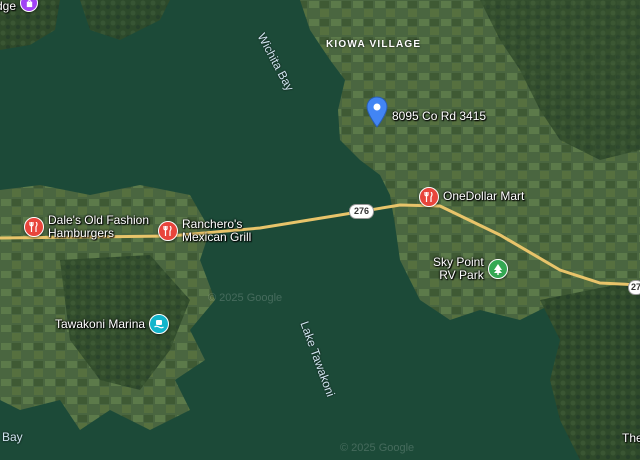 This screenshot has width=640, height=460. I want to click on highway-shield-276: 276, so click(362, 211).